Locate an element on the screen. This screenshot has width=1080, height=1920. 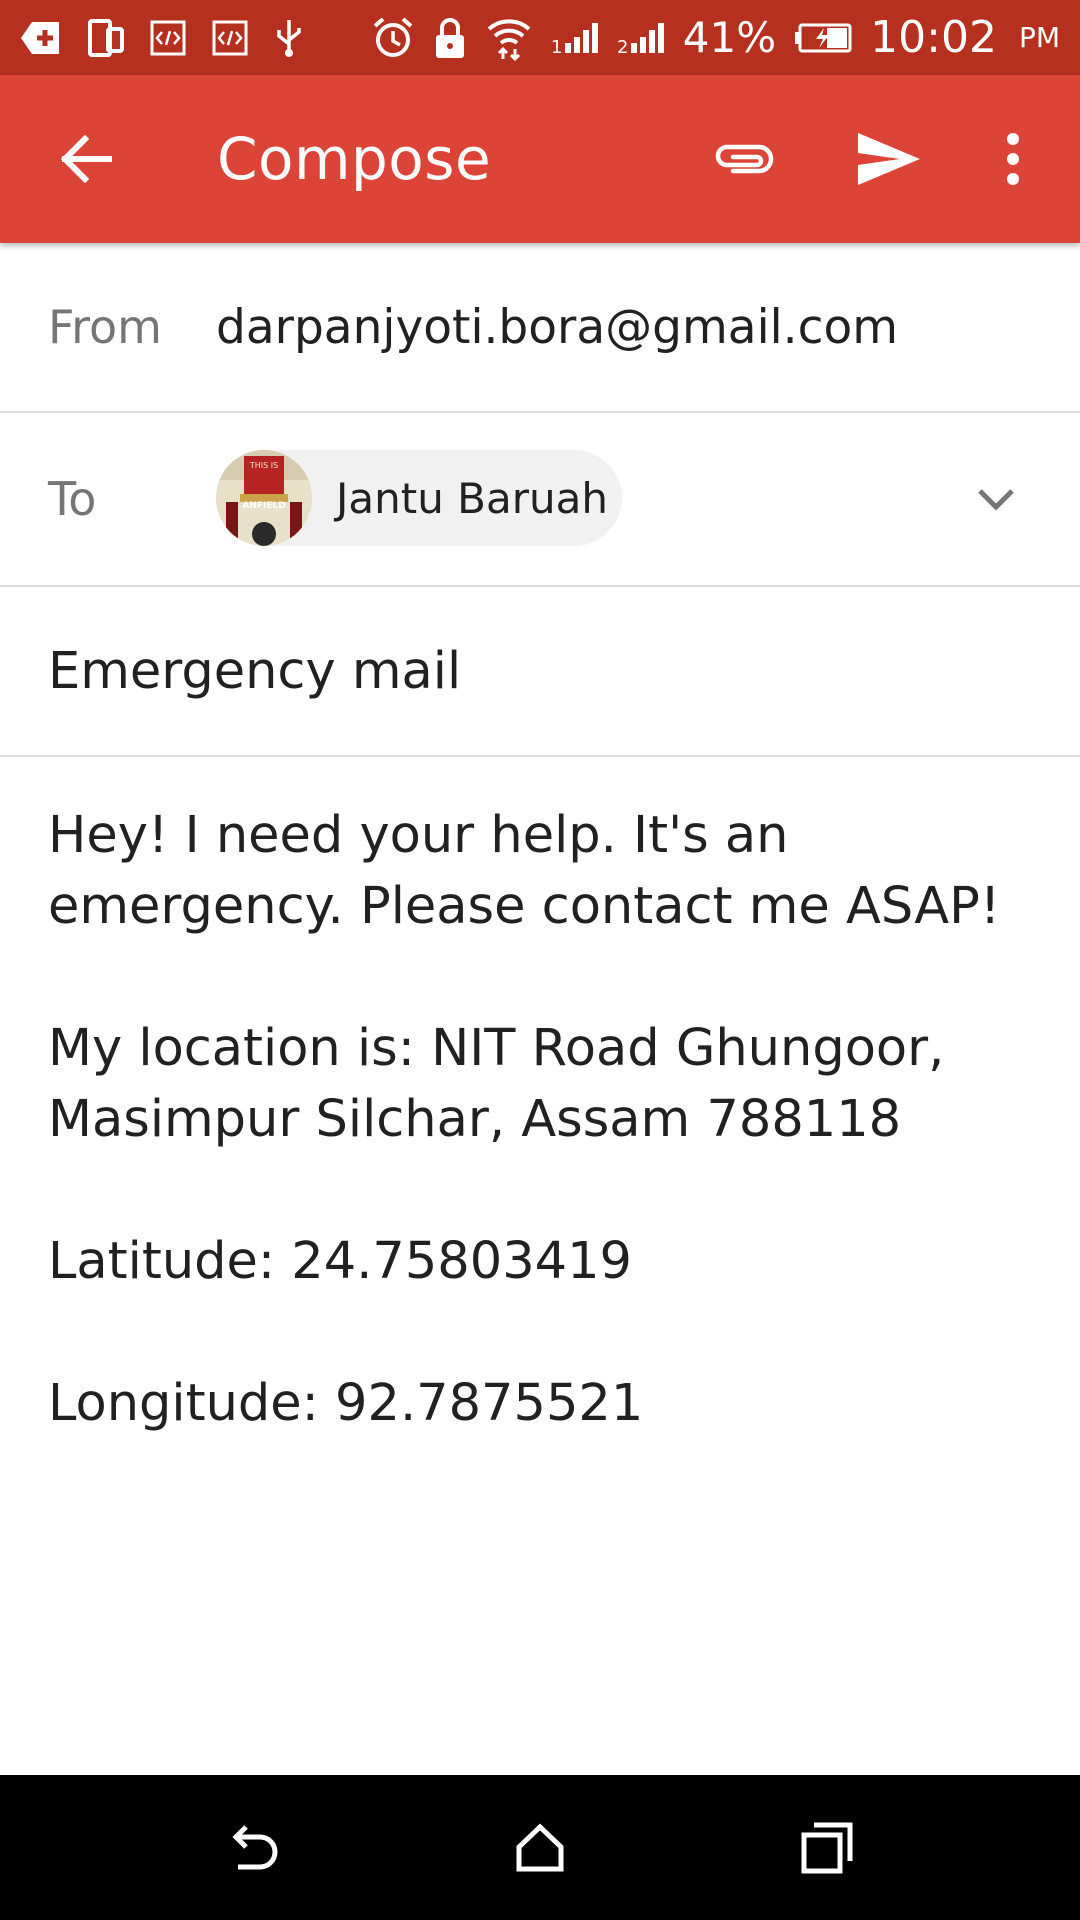
attach-button is located at coordinates (745, 159).